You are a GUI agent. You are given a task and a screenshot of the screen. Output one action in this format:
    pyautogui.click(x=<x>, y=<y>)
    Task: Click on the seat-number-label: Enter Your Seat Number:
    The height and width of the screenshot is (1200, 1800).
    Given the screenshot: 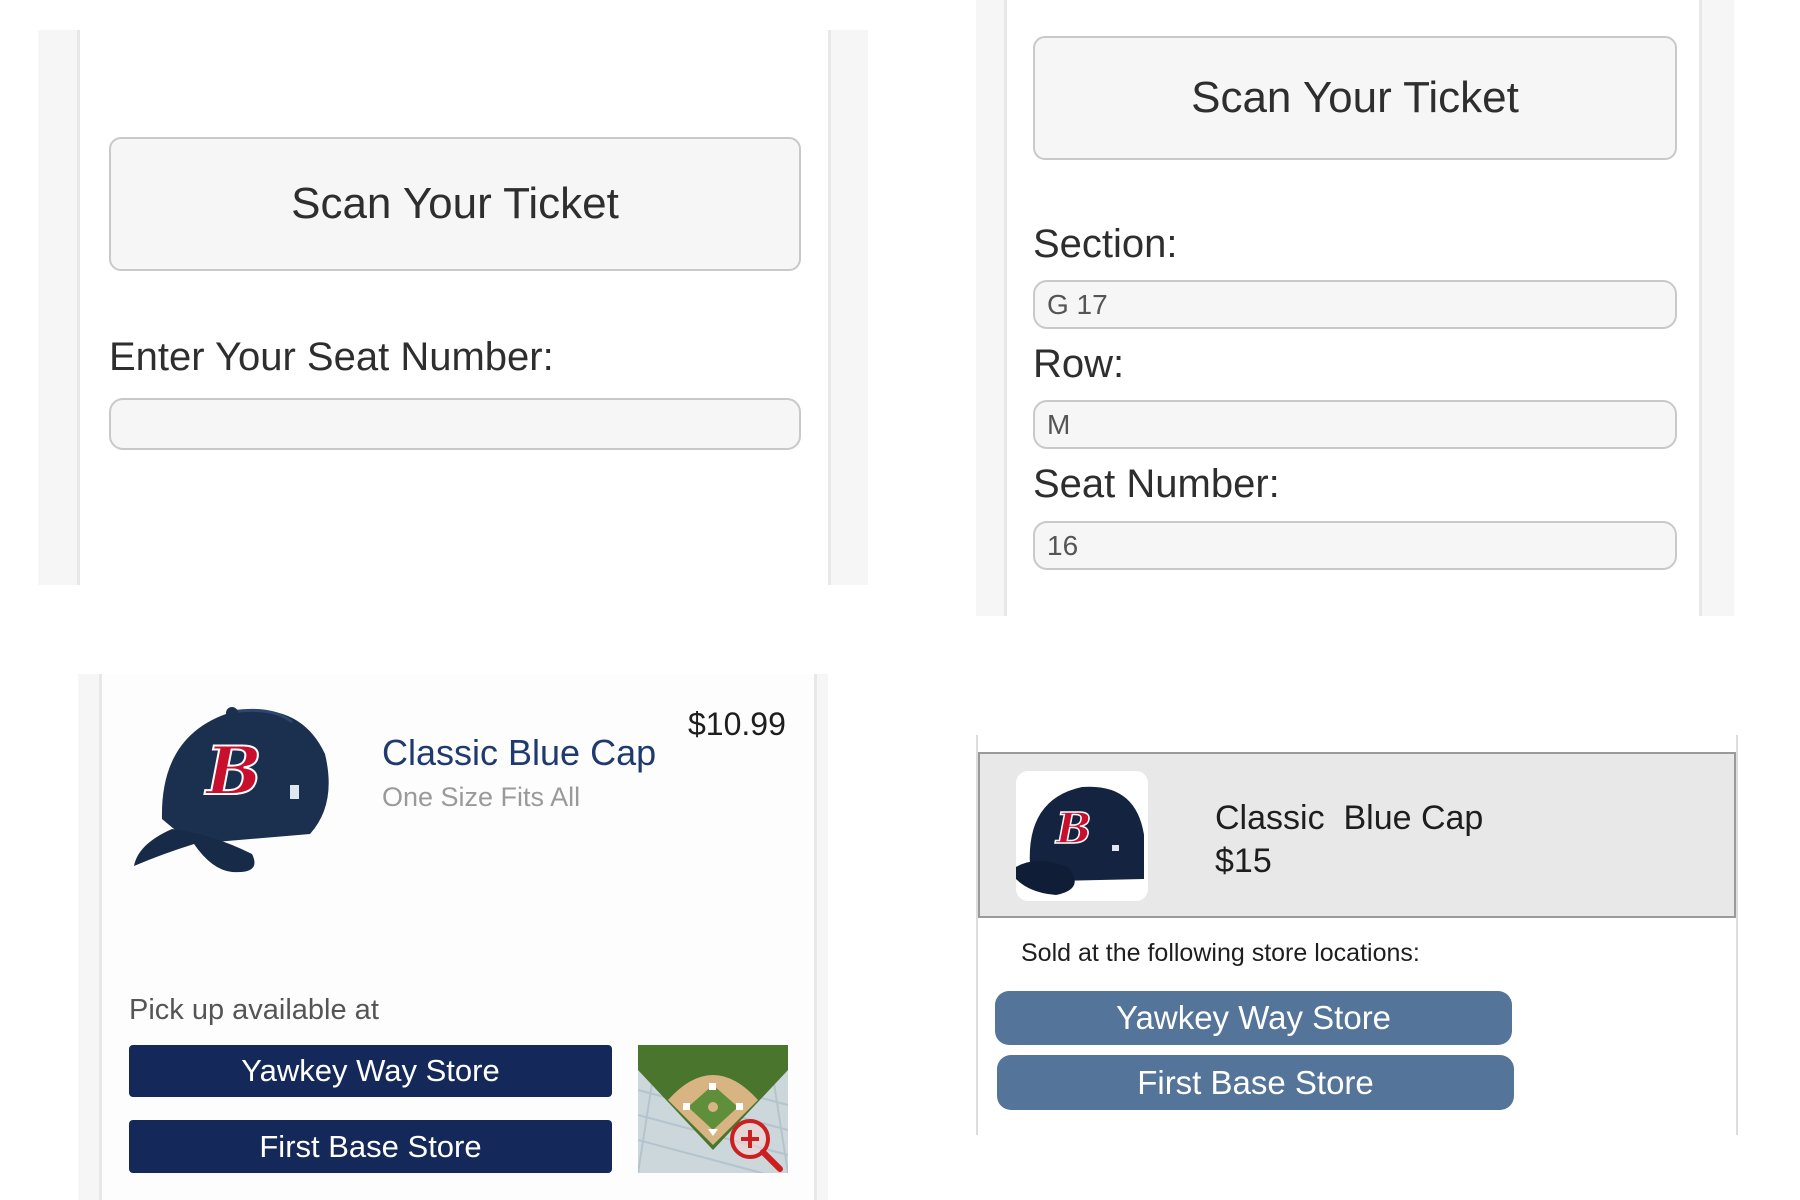 What is the action you would take?
    pyautogui.click(x=331, y=357)
    